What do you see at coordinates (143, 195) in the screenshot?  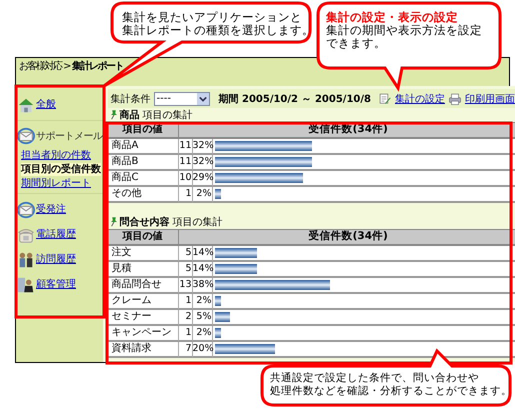 I see `table-cell: その他` at bounding box center [143, 195].